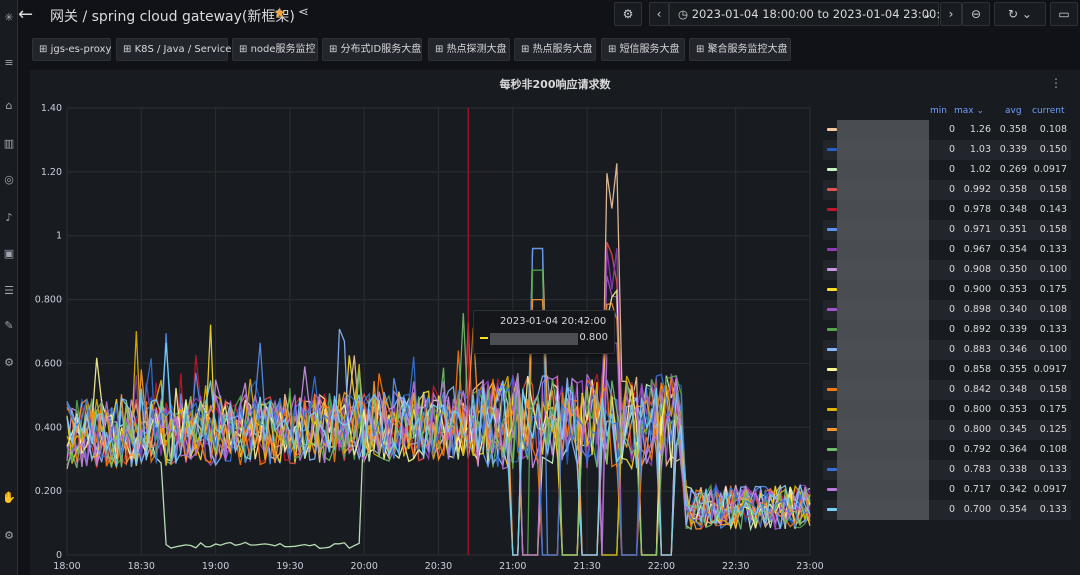 Image resolution: width=1080 pixels, height=575 pixels. Describe the element at coordinates (947, 410) in the screenshot. I see `legend-row: 0 0.800 0.353 0.175` at that location.